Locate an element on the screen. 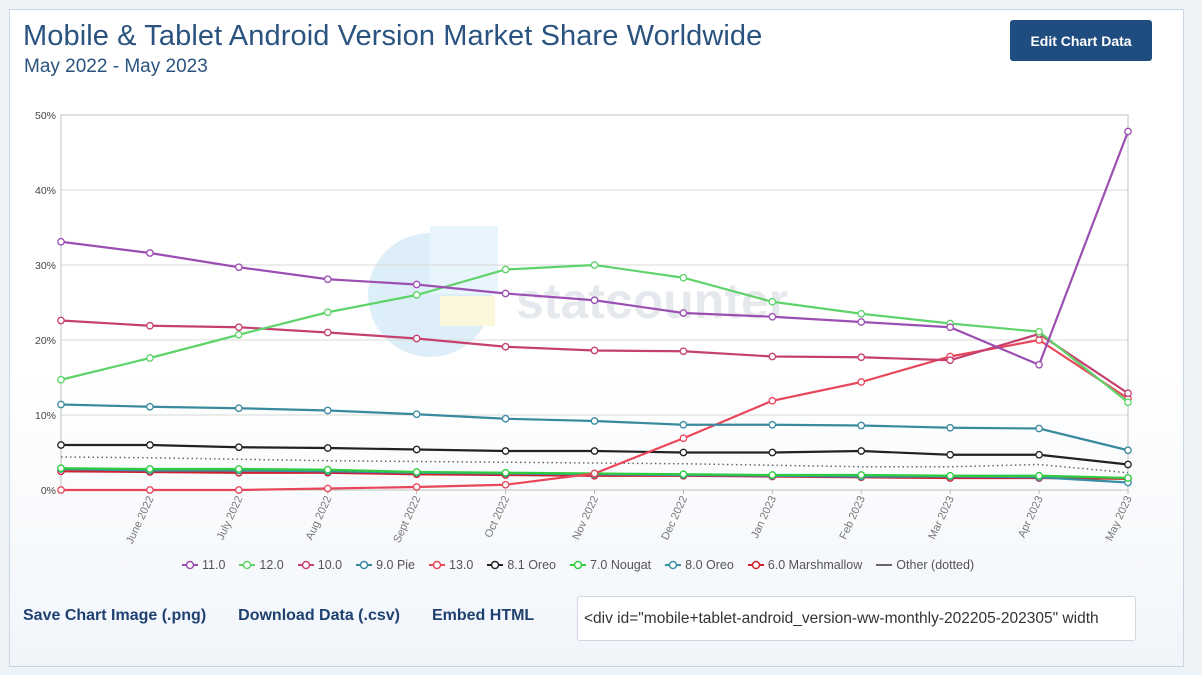 Image resolution: width=1202 pixels, height=675 pixels. legend-item: Other (dotted) is located at coordinates (925, 565).